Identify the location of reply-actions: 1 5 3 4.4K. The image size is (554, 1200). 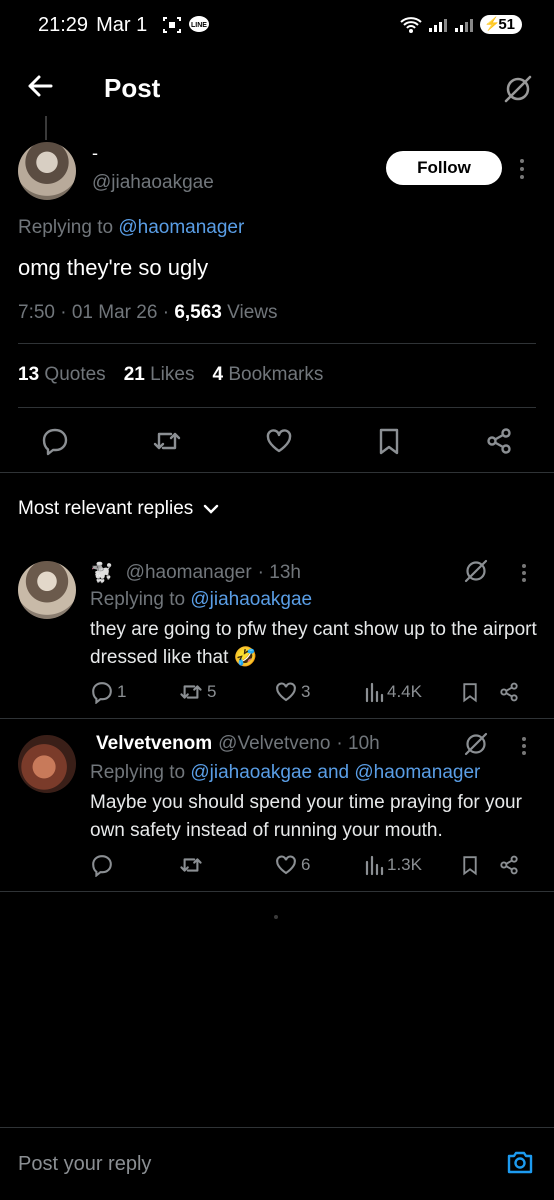
(310, 692).